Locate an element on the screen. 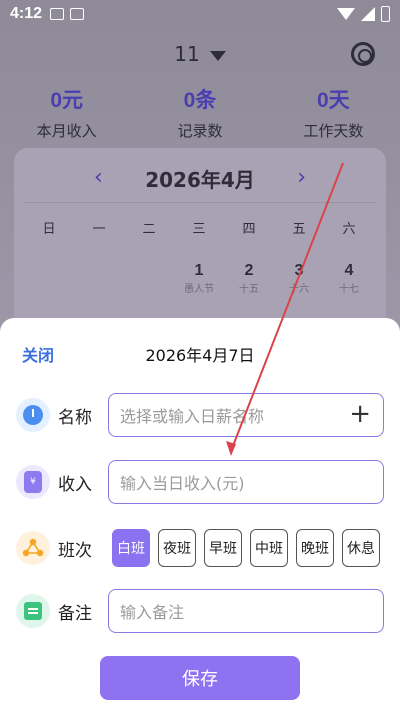  note-icon is located at coordinates (33, 611).